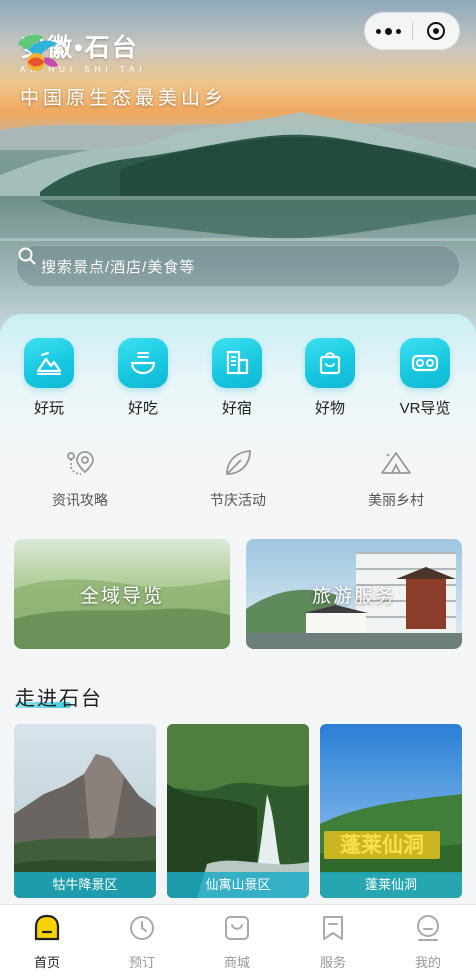 The height and width of the screenshot is (977, 476). I want to click on tab-label: 商城, so click(236, 962).